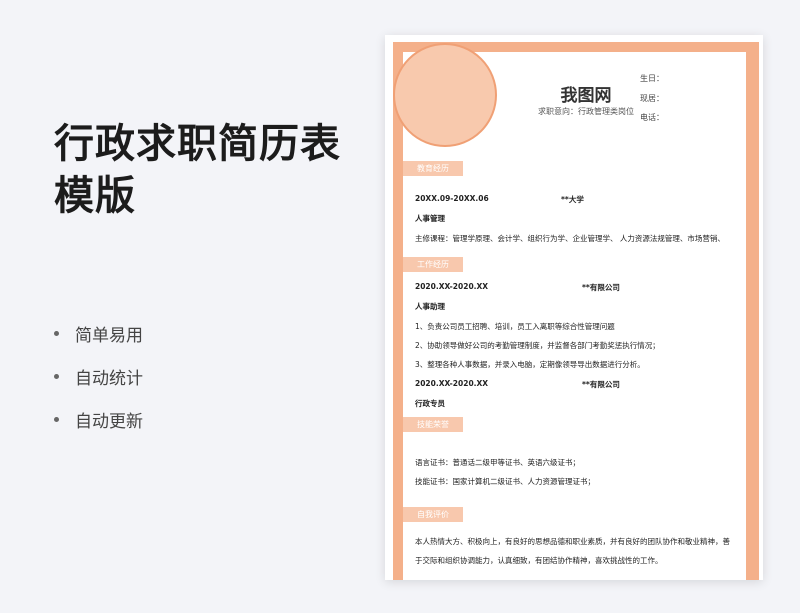  I want to click on job2-period: 2020.XX-2020.XX, so click(452, 383).